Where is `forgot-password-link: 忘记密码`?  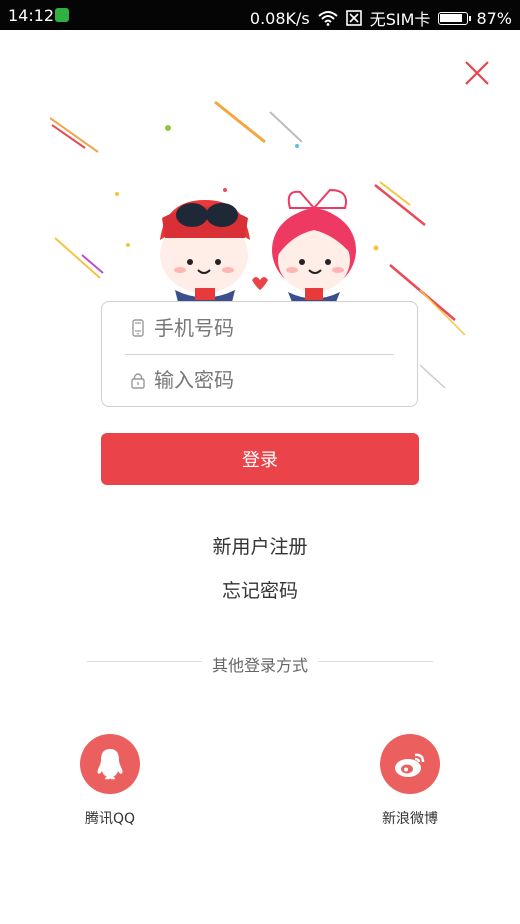 forgot-password-link: 忘记密码 is located at coordinates (260, 589).